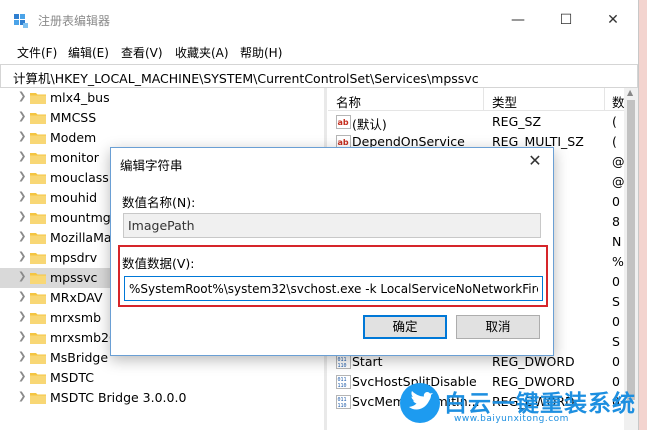  Describe the element at coordinates (630, 92) in the screenshot. I see `scroll-up-icon: ▲` at that location.